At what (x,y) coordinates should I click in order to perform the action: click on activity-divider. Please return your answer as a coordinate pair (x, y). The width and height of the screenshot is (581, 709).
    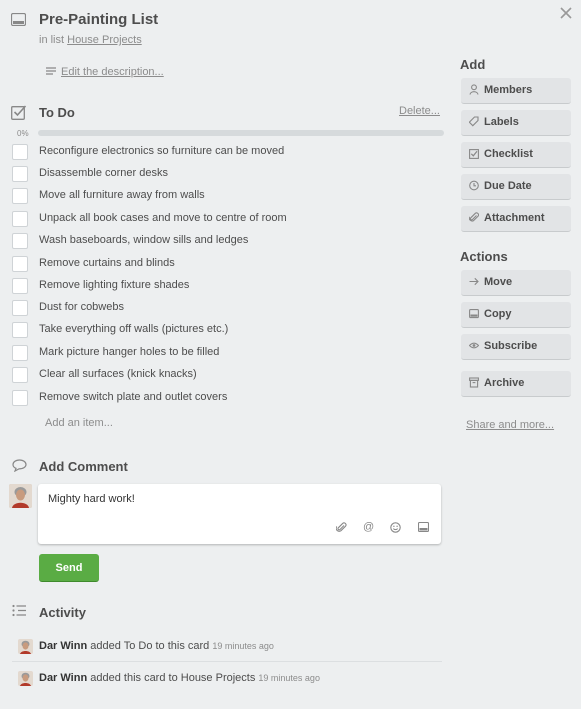
    Looking at the image, I should click on (227, 661).